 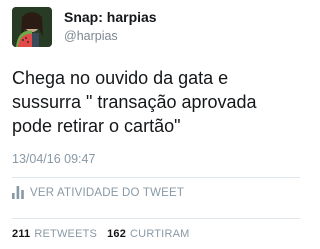 I want to click on bar-chart-icon, so click(x=18, y=192).